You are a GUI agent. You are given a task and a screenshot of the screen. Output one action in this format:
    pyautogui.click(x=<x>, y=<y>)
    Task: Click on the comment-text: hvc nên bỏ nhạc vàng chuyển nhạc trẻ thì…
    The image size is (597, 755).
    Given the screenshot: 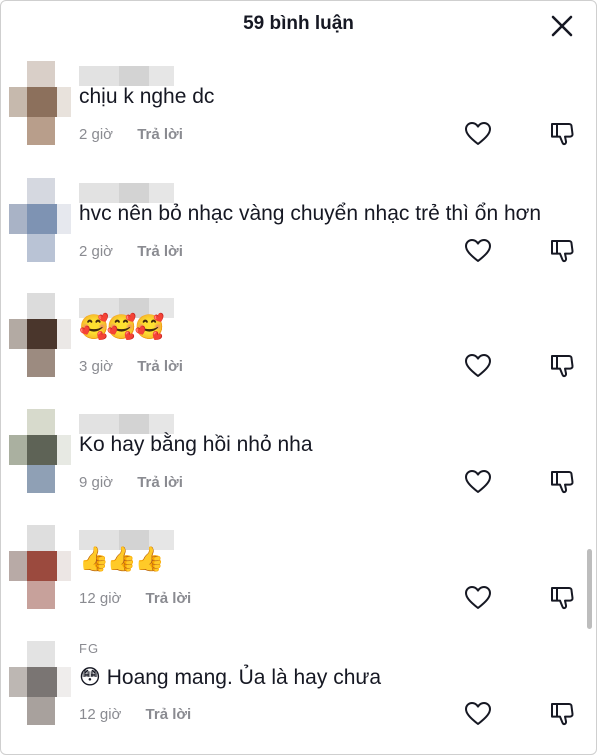 What is the action you would take?
    pyautogui.click(x=310, y=213)
    